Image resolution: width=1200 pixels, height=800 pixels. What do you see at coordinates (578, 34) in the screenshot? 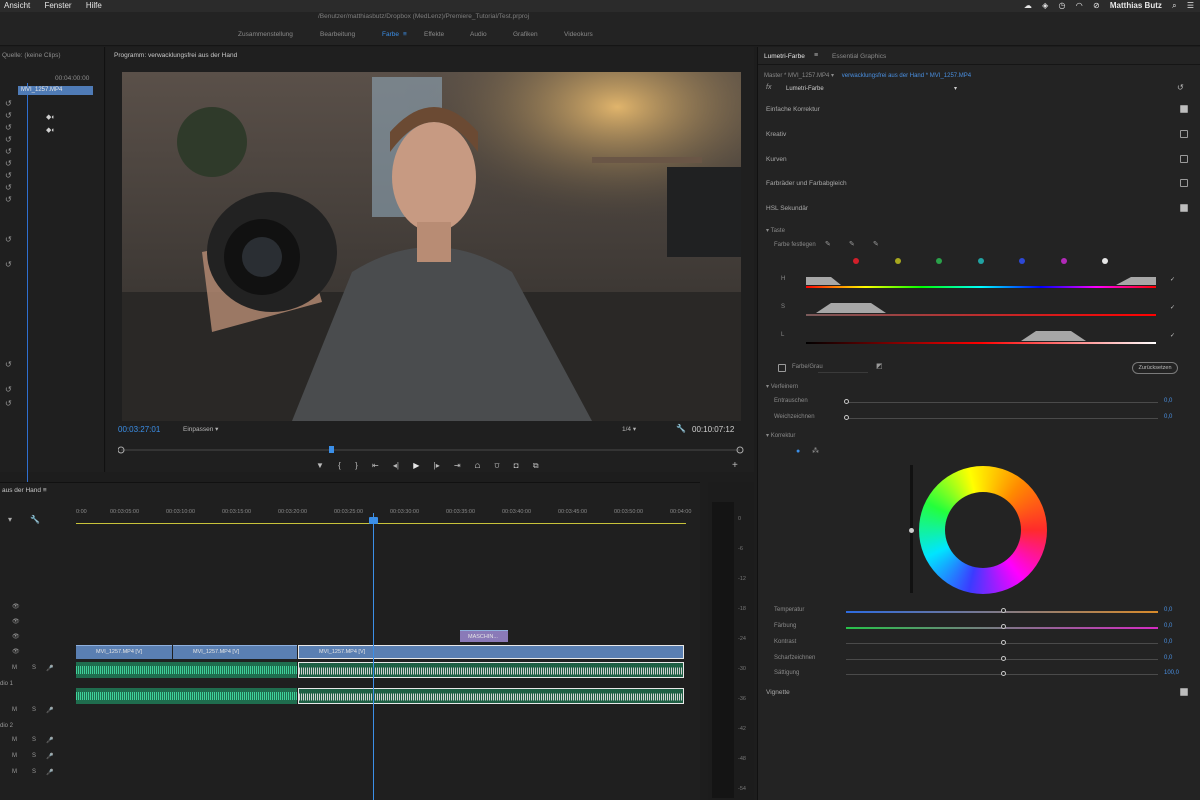
I see `tab-videokurs: Videokurs` at bounding box center [578, 34].